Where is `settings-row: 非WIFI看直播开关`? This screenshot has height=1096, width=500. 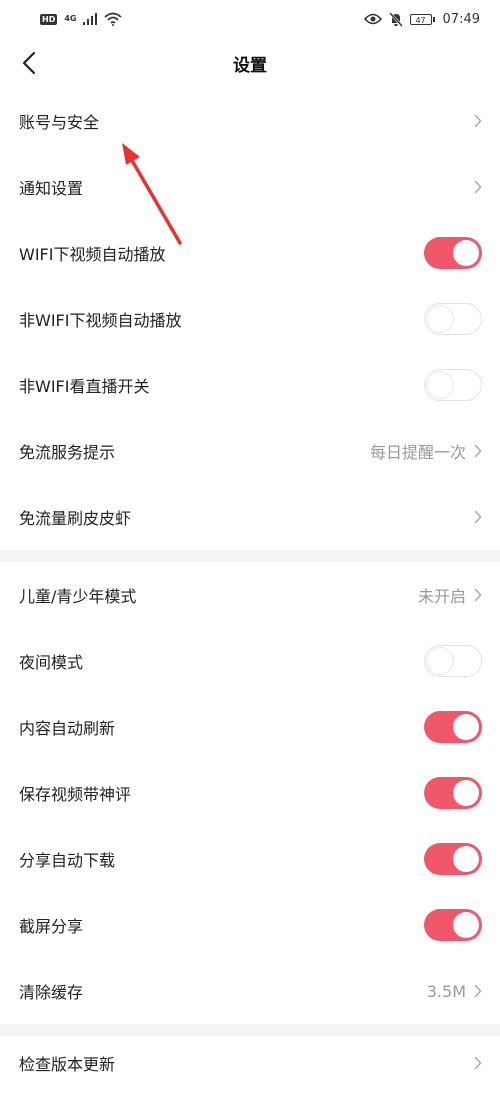
settings-row: 非WIFI看直播开关 is located at coordinates (250, 385).